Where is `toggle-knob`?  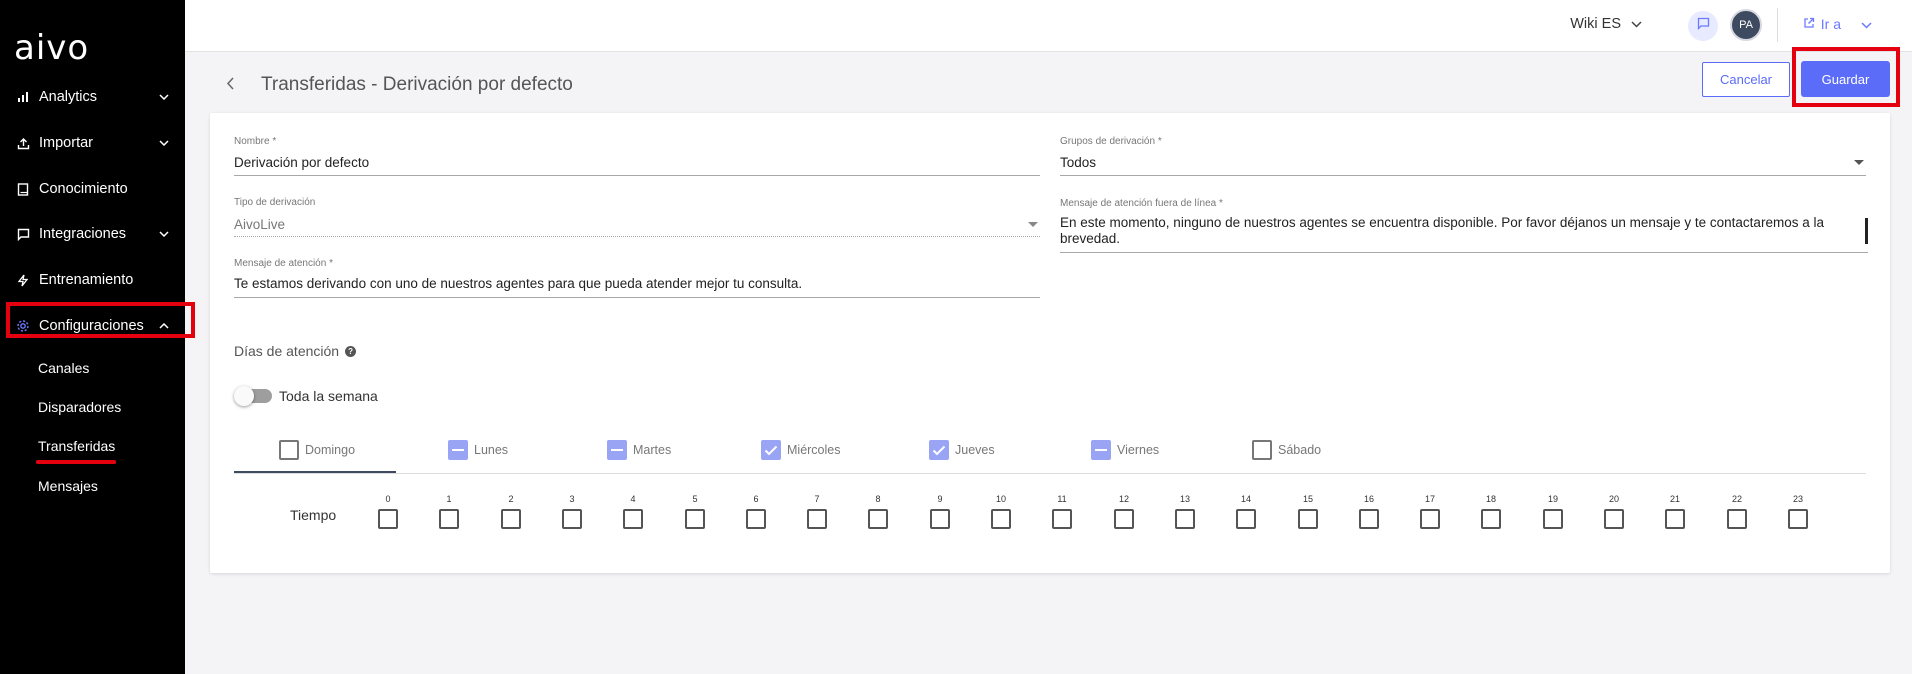 toggle-knob is located at coordinates (244, 396).